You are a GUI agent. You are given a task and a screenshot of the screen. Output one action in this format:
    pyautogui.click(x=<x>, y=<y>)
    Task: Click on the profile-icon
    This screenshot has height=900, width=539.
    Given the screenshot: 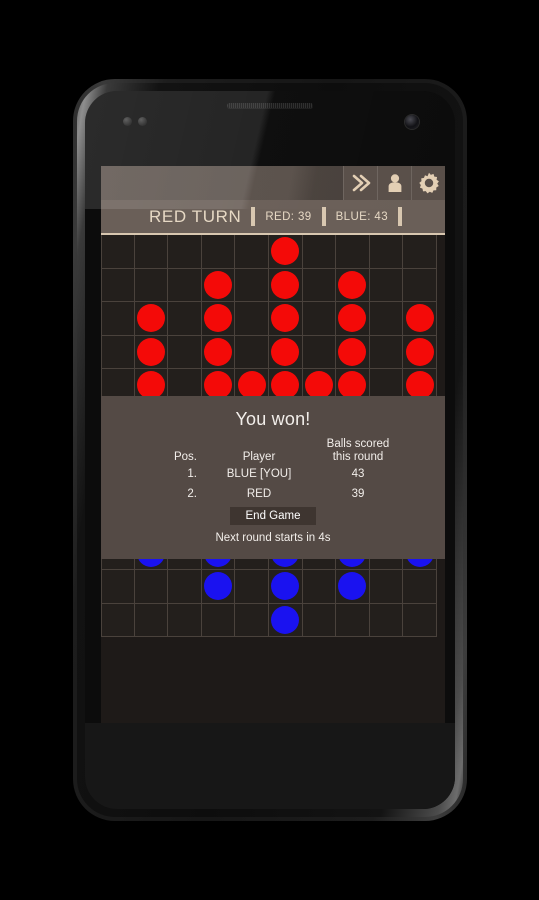 What is the action you would take?
    pyautogui.click(x=394, y=183)
    